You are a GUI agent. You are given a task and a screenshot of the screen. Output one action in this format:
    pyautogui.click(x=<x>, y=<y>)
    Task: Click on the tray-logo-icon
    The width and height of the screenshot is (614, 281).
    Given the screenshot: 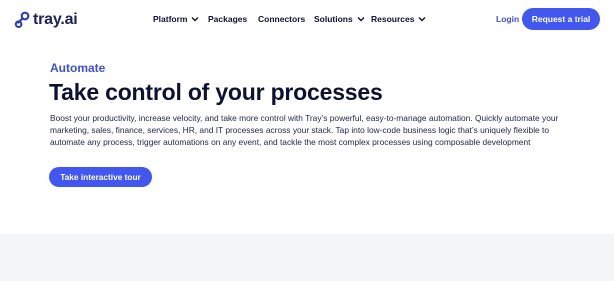 What is the action you would take?
    pyautogui.click(x=22, y=20)
    